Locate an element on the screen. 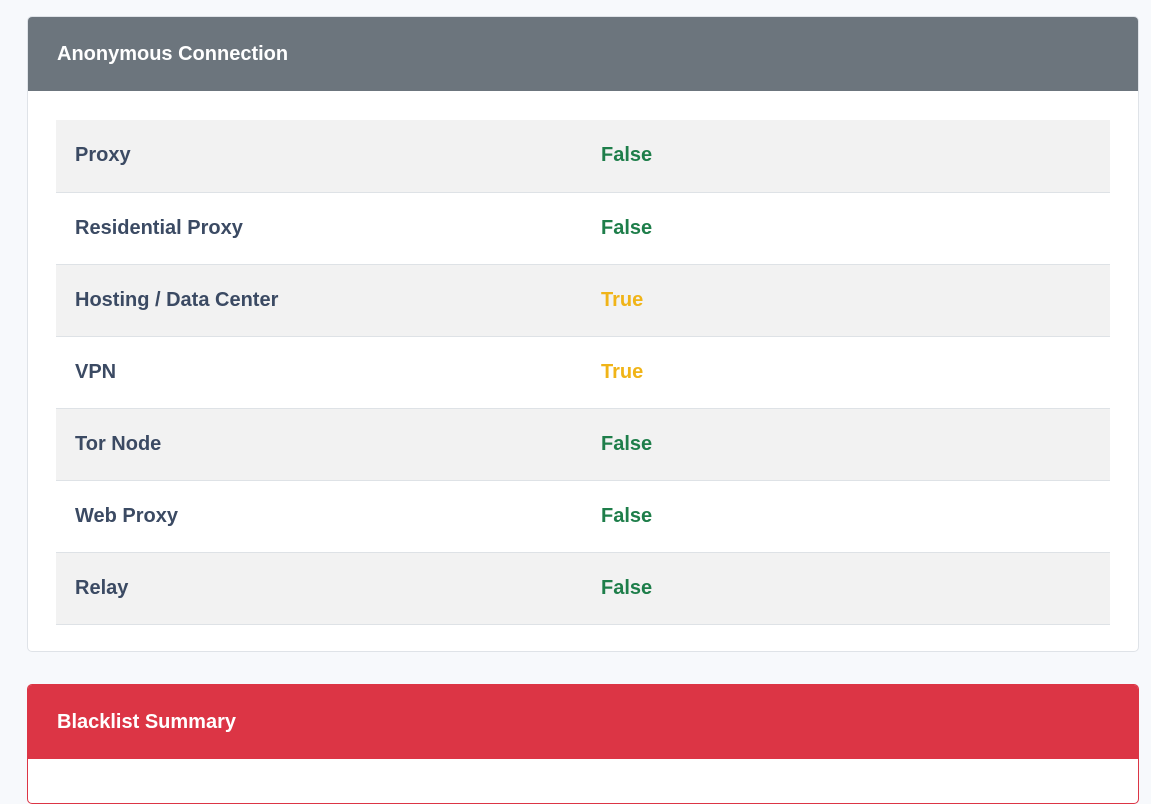 The height and width of the screenshot is (804, 1151). table-row-relay: Relay False is located at coordinates (583, 588).